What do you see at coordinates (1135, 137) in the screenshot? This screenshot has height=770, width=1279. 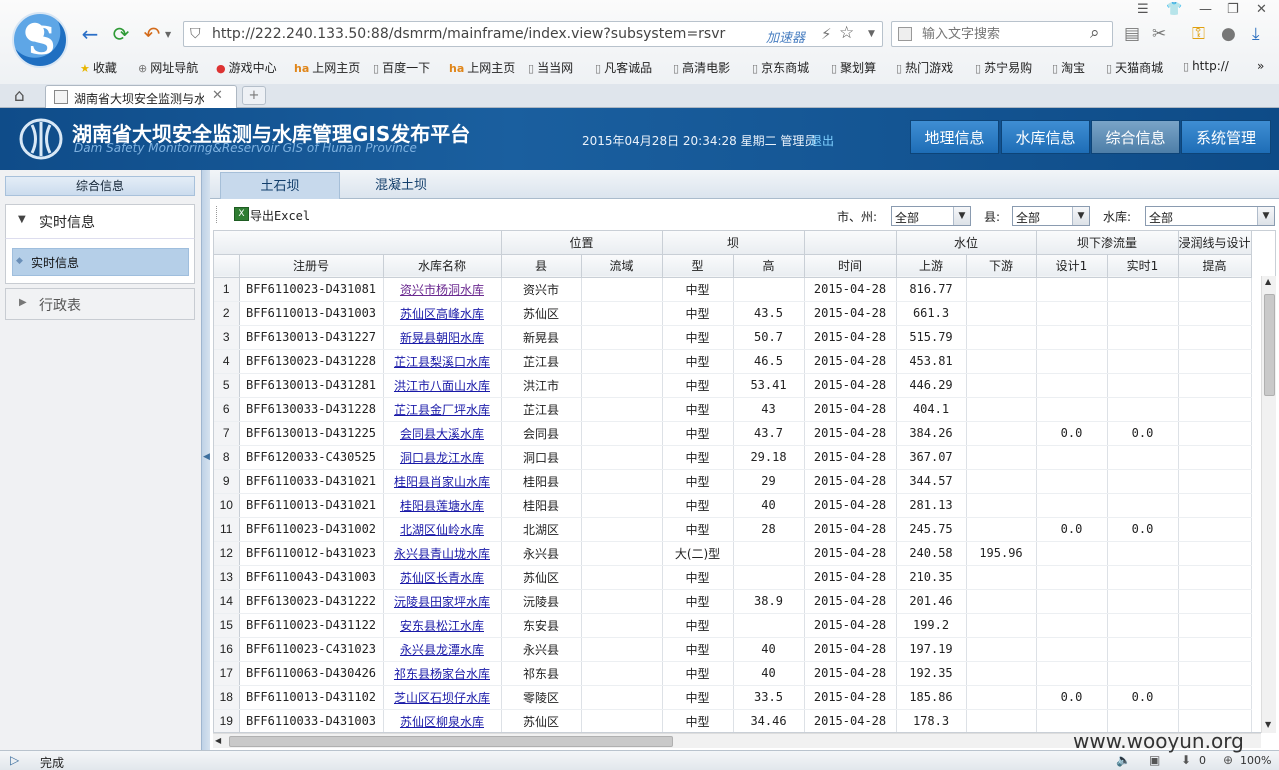 I see `nav-comprehensive-info: 综合信息` at bounding box center [1135, 137].